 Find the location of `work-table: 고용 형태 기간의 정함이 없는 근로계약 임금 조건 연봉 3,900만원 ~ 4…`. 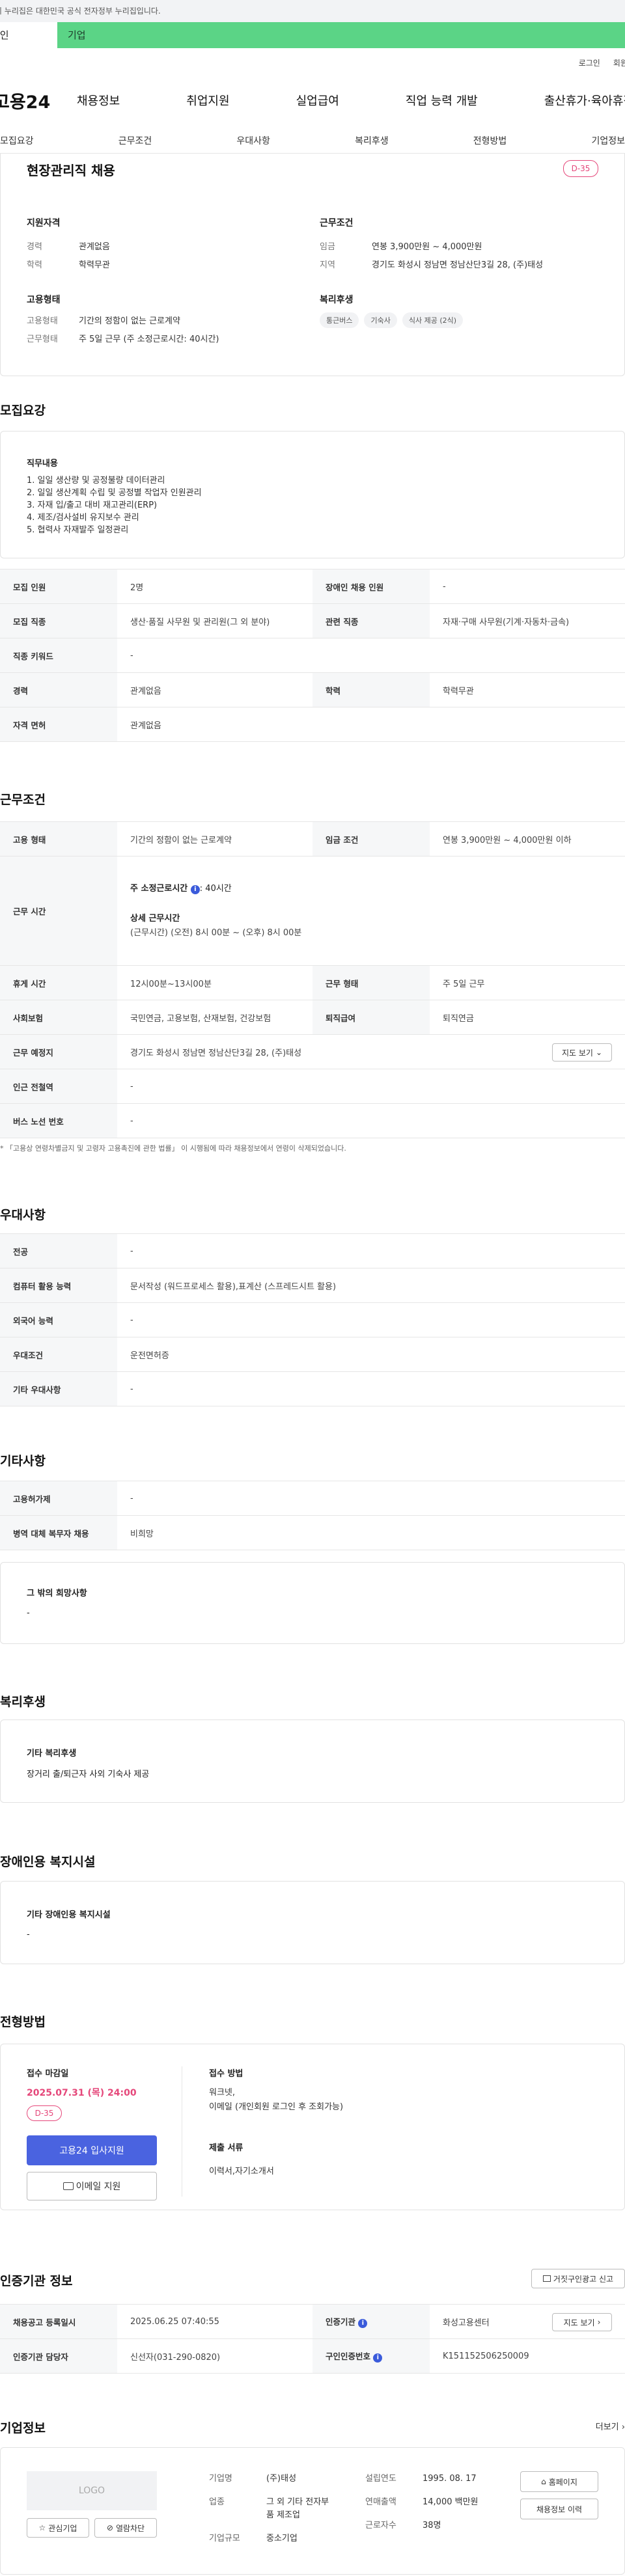

work-table: 고용 형태 기간의 정함이 없는 근로계약 임금 조건 연봉 3,900만원 ~ 4… is located at coordinates (312, 980).